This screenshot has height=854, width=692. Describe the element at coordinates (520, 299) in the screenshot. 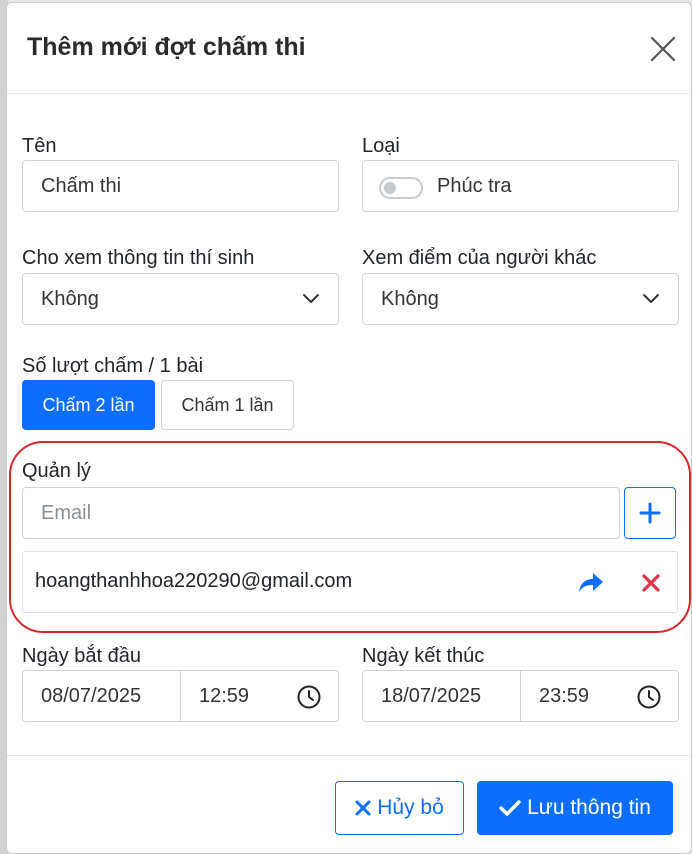

I see `view-others-scores-select: Không` at that location.